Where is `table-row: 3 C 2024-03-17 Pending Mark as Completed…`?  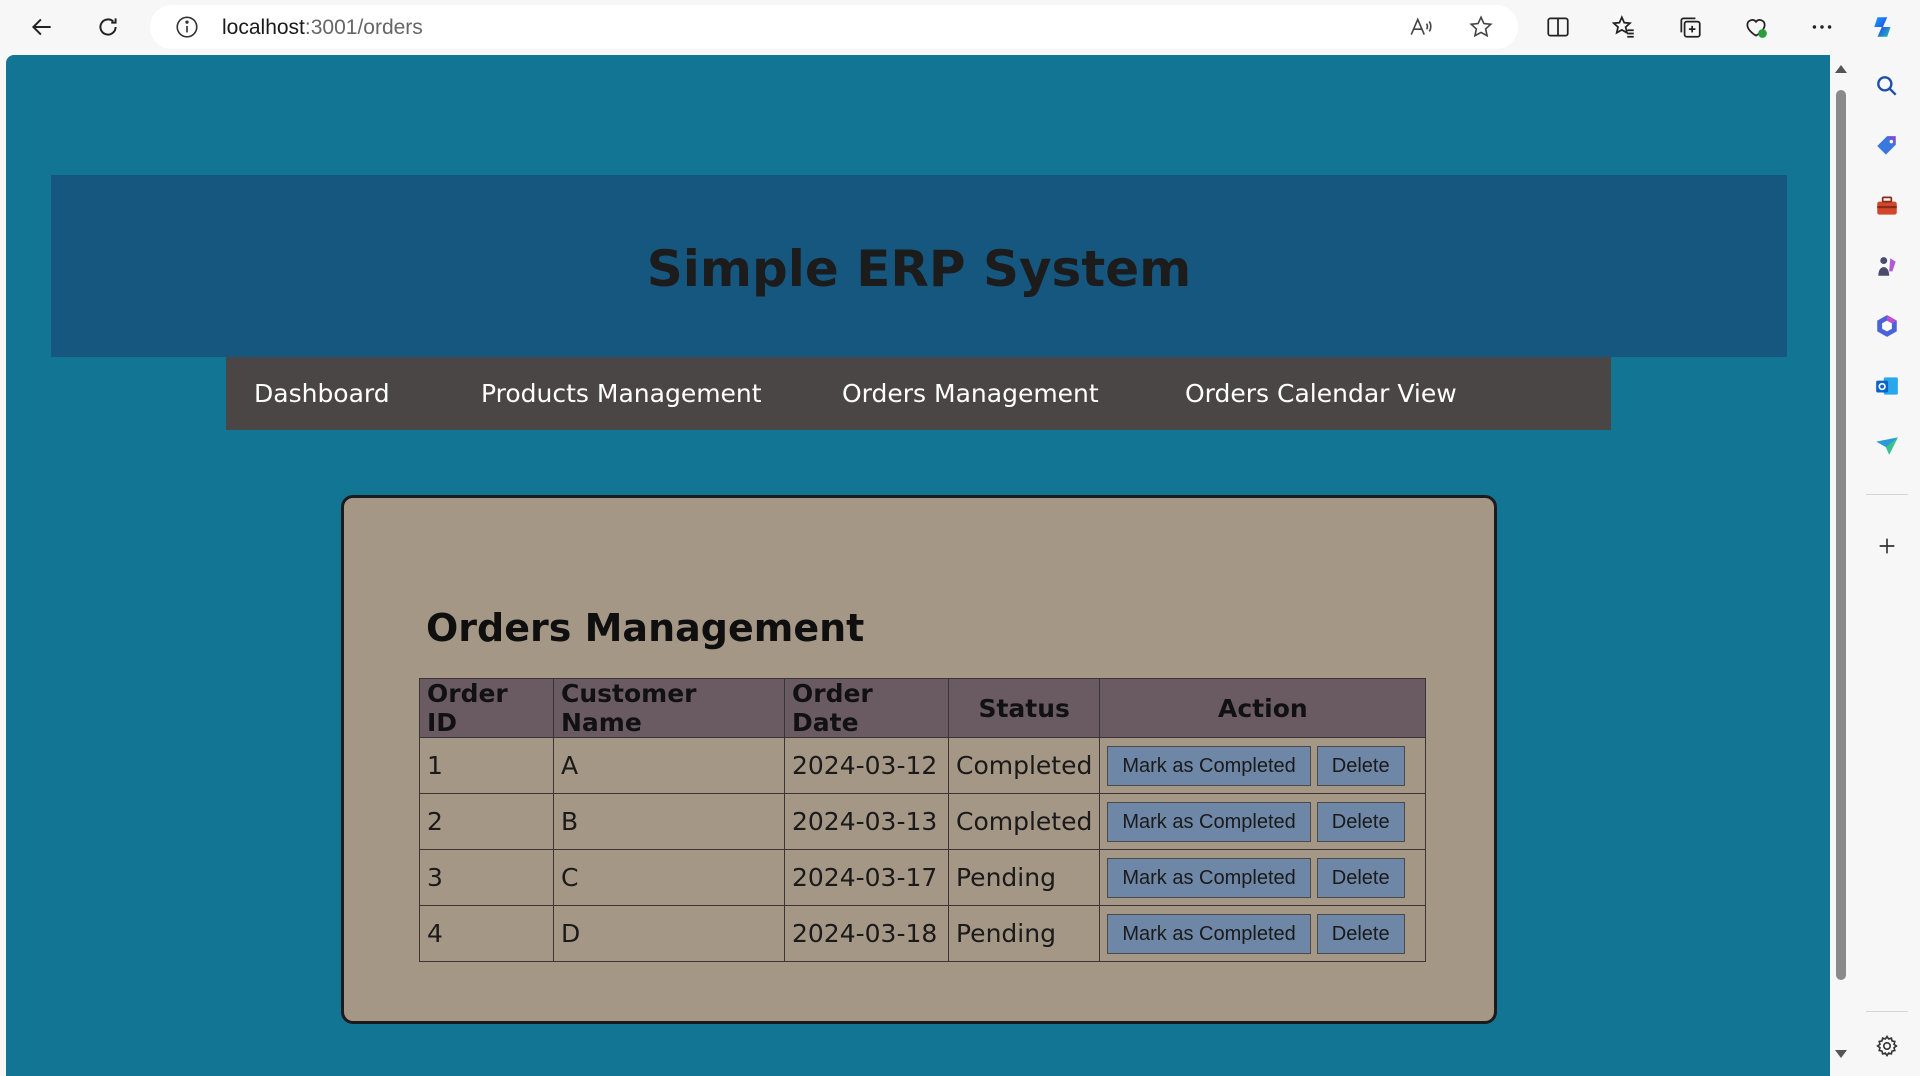 table-row: 3 C 2024-03-17 Pending Mark as Completed… is located at coordinates (923, 877).